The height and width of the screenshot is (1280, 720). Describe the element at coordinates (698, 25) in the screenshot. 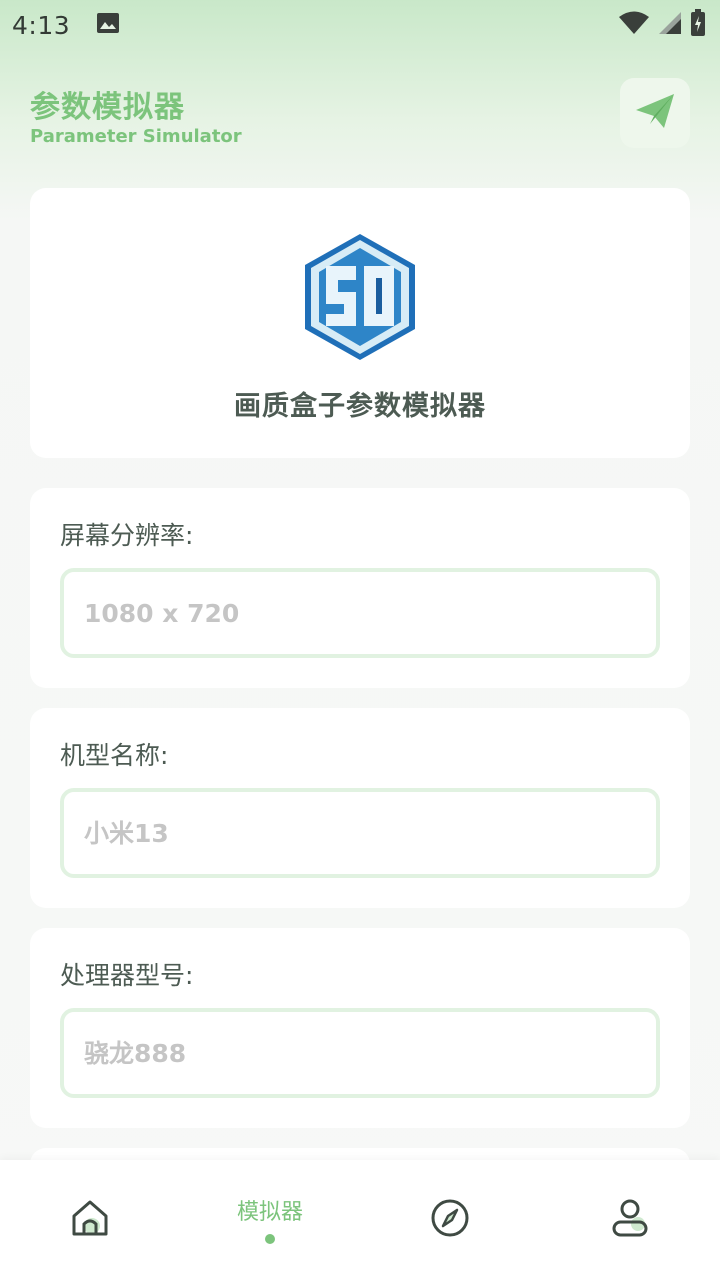

I see `battery-icon` at that location.